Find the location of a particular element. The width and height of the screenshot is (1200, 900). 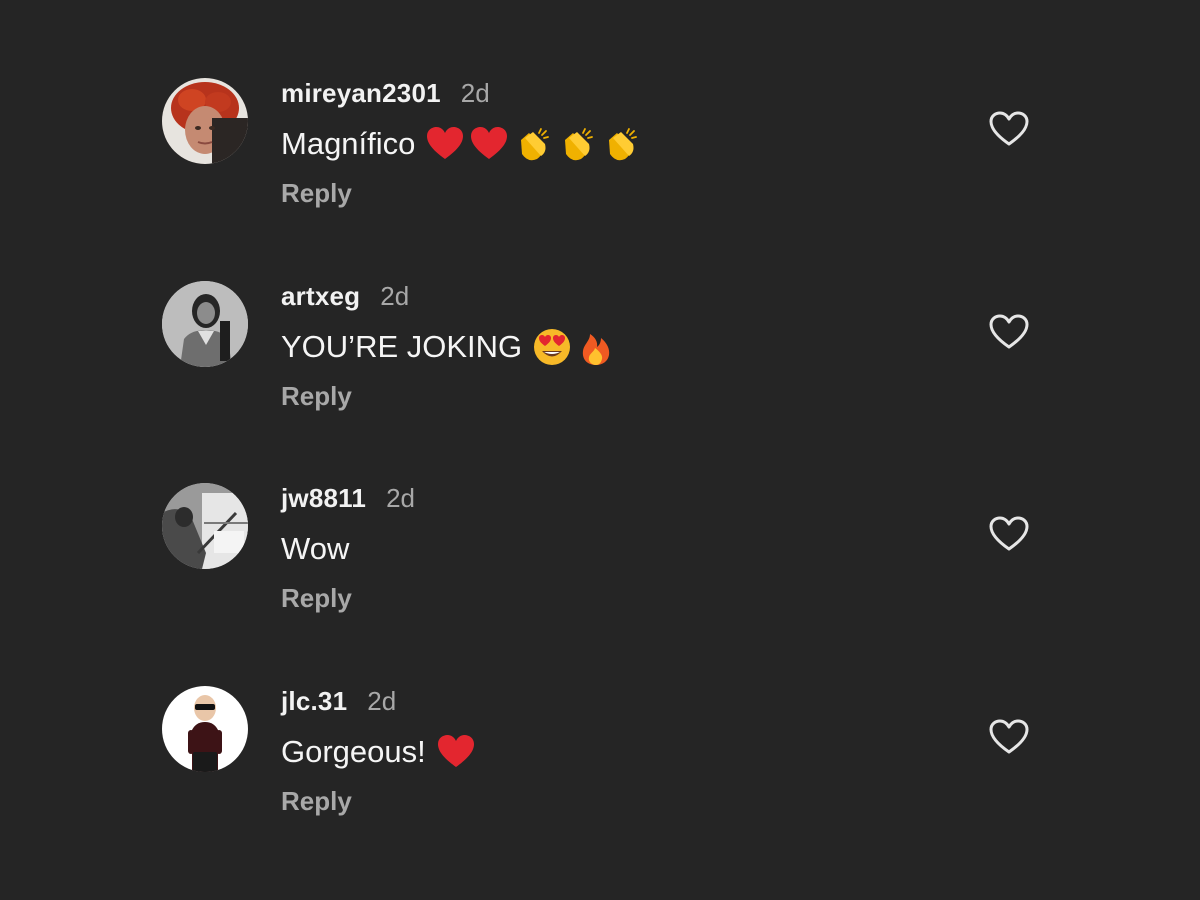

comment-body: YOU’RE JOKING is located at coordinates (448, 347).